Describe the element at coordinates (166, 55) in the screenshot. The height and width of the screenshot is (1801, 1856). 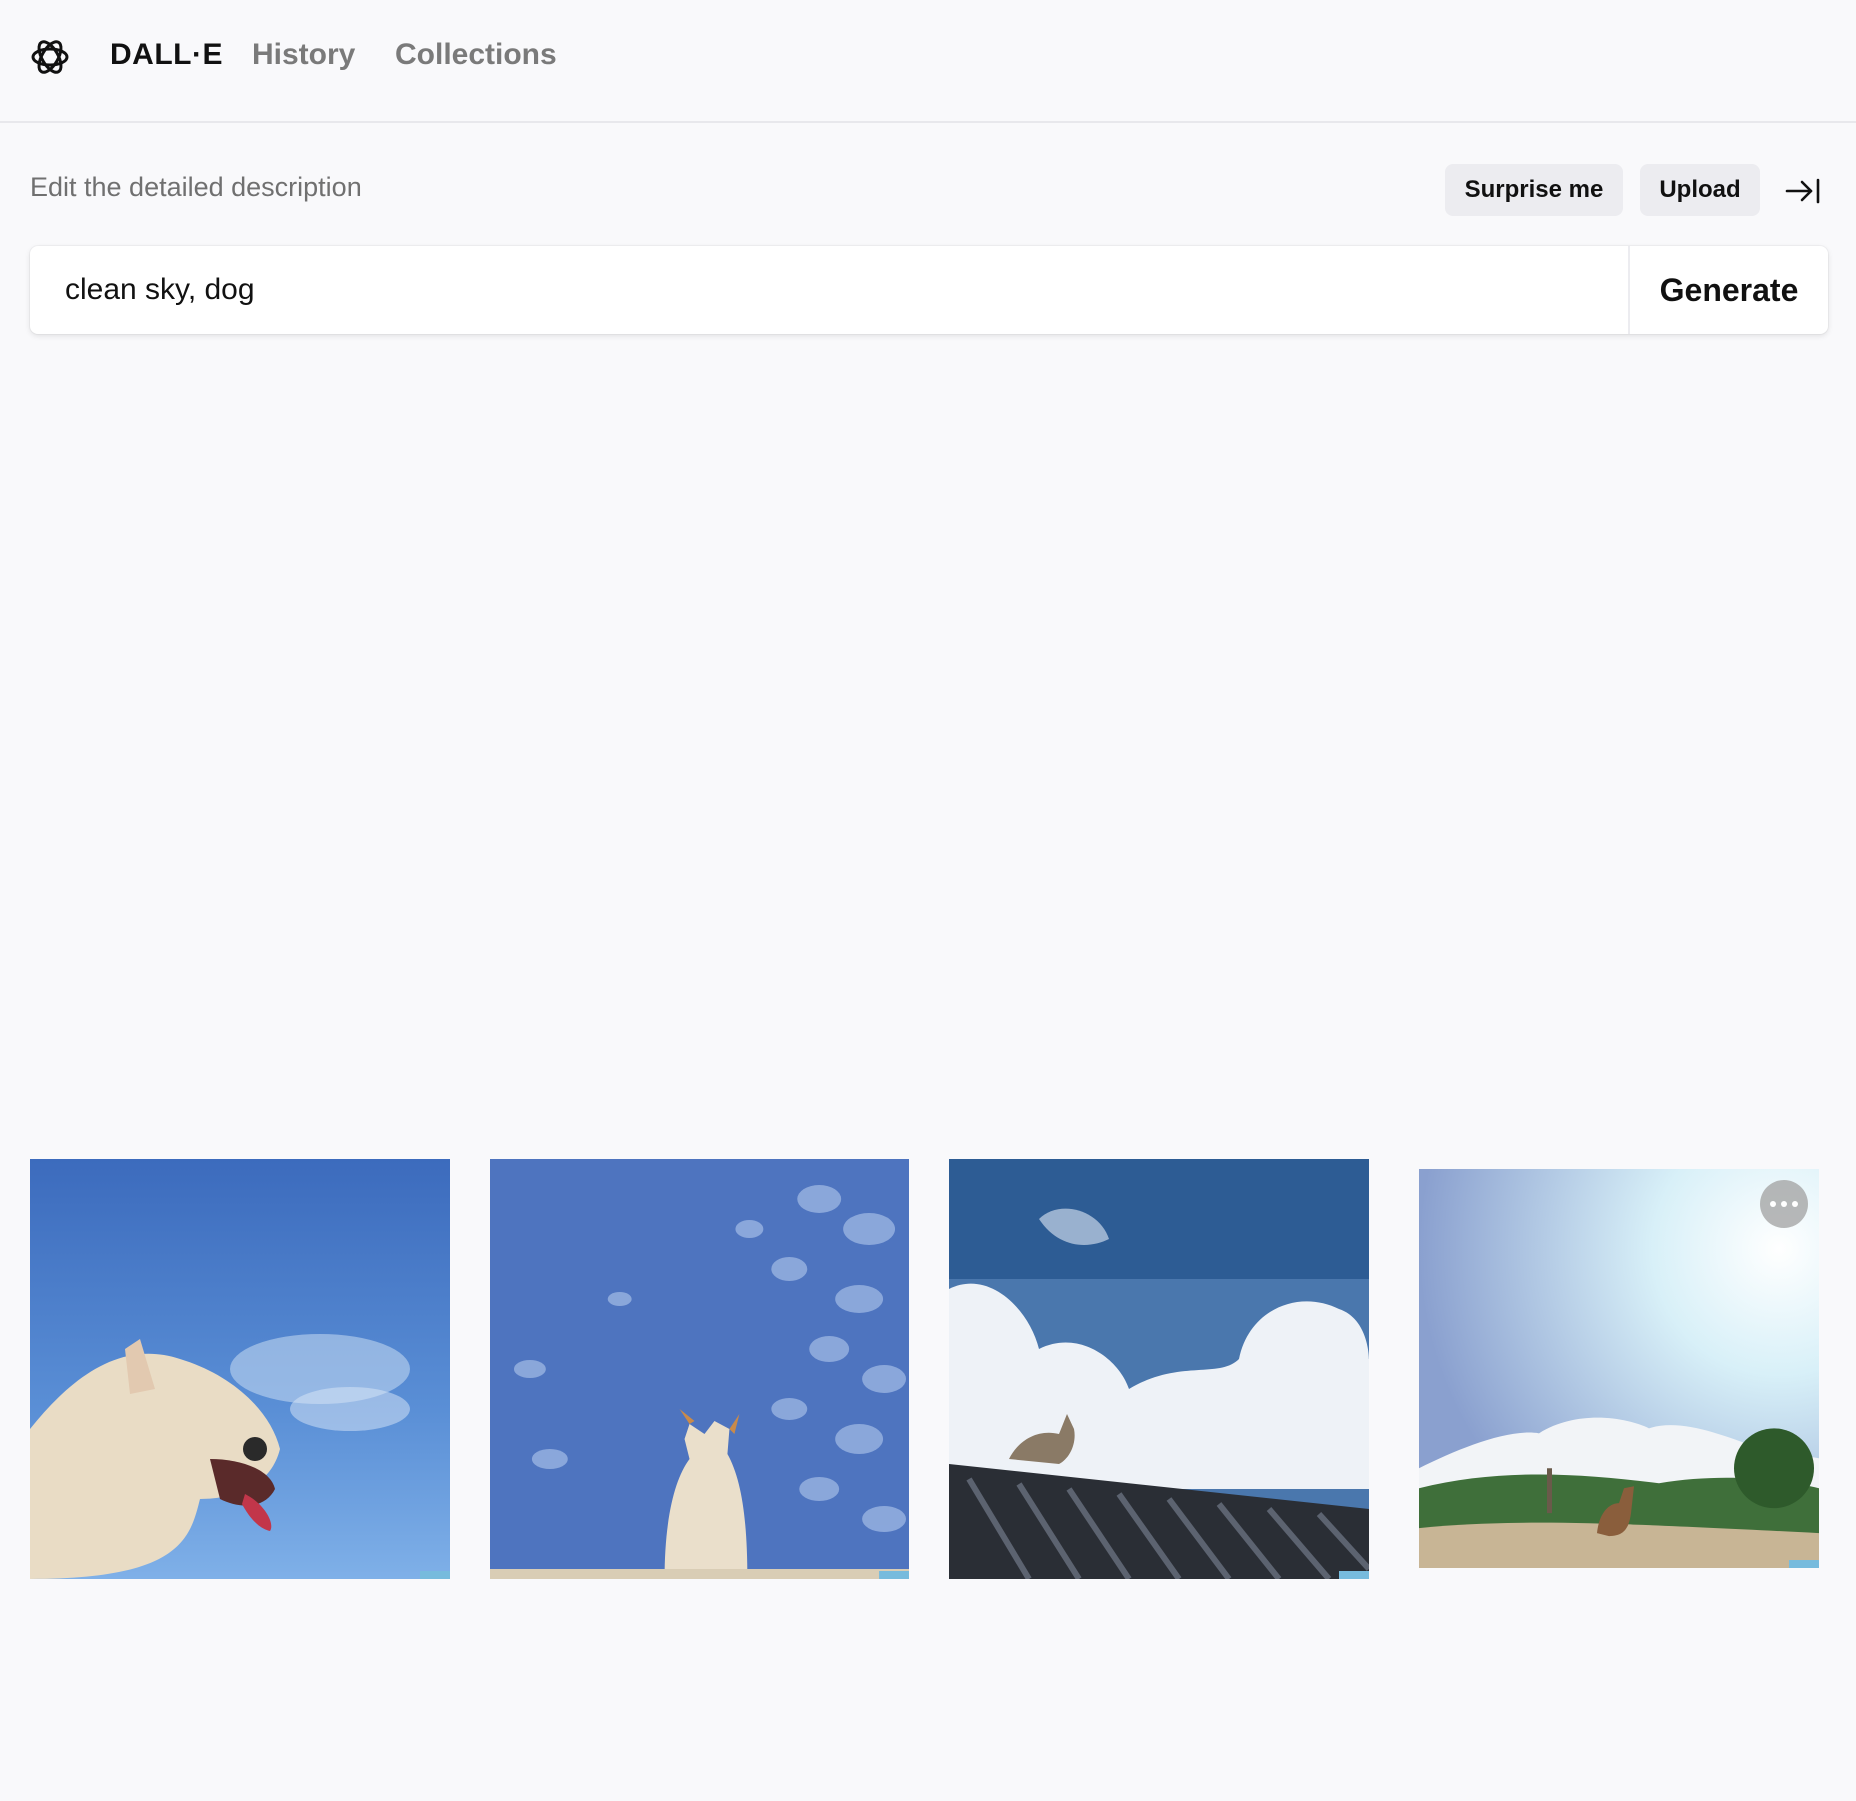
I see `nav-brand-dalle: DALL·E` at that location.